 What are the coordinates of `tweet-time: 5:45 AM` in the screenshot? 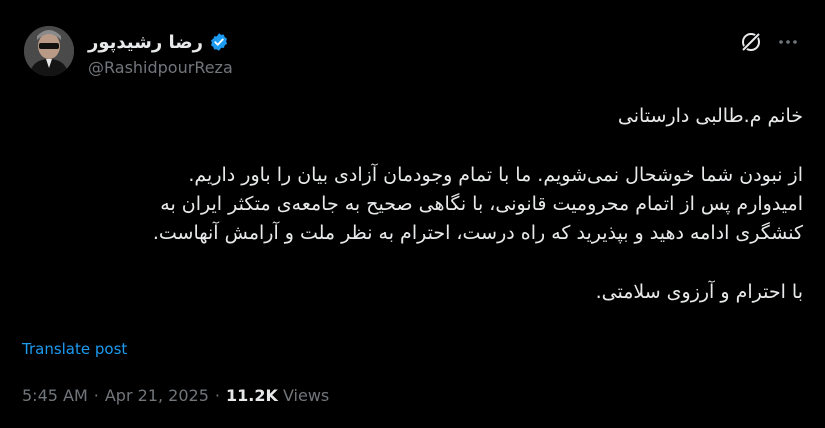 It's located at (55, 395).